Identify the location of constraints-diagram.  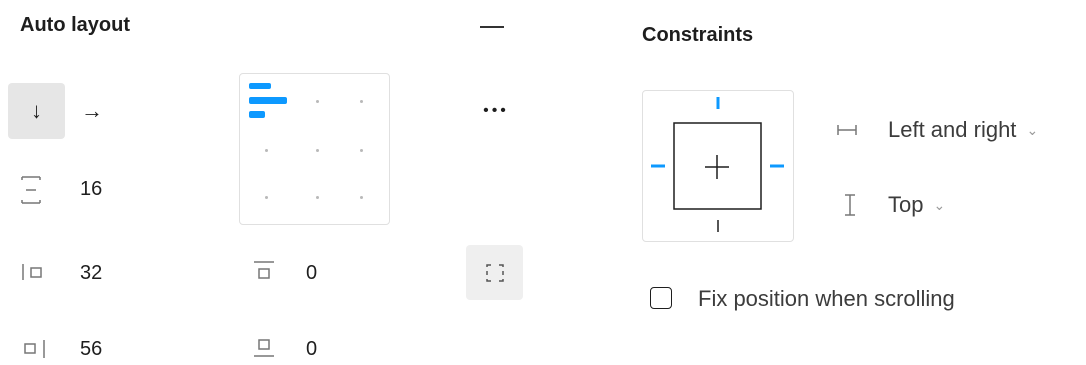
(717, 164).